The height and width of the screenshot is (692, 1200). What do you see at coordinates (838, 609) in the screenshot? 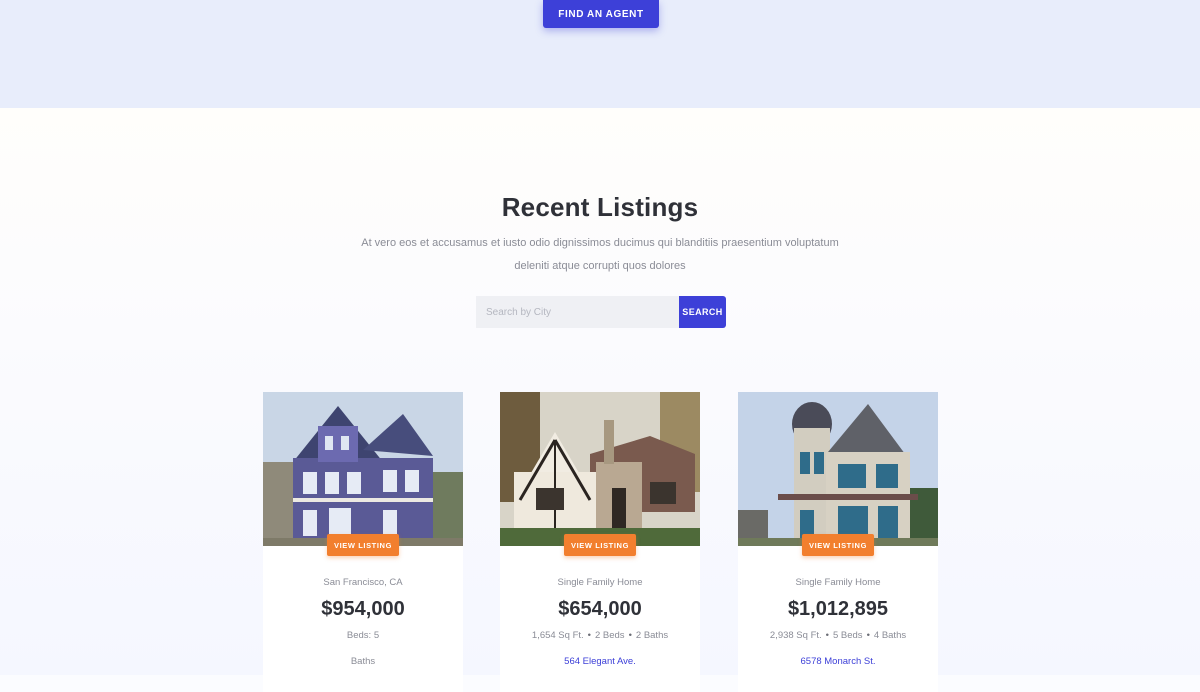
I see `listing-price: $1,012,895` at bounding box center [838, 609].